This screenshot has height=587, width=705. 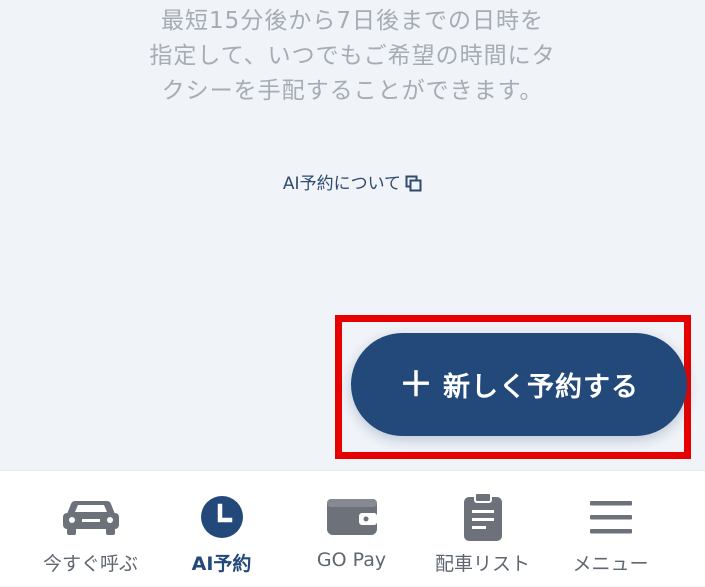 I want to click on menu-icon, so click(x=610, y=517).